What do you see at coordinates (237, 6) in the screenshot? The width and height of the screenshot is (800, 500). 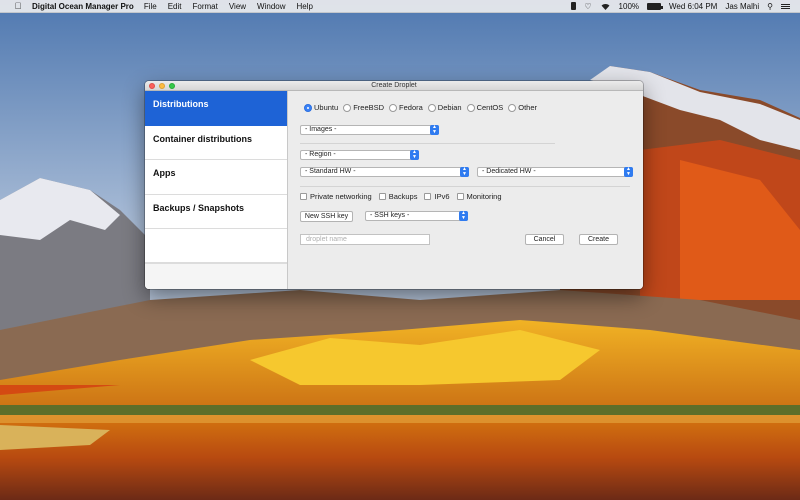 I see `menu-view: View` at bounding box center [237, 6].